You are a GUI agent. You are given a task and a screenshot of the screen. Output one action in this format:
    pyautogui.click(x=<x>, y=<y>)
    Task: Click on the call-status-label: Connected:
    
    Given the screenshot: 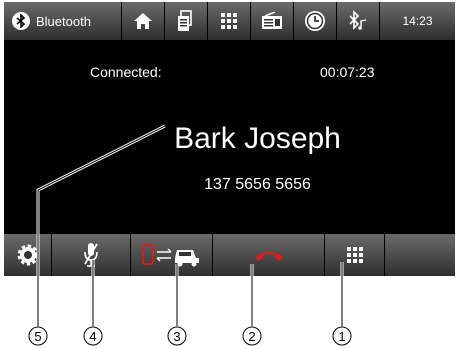 What is the action you would take?
    pyautogui.click(x=126, y=72)
    